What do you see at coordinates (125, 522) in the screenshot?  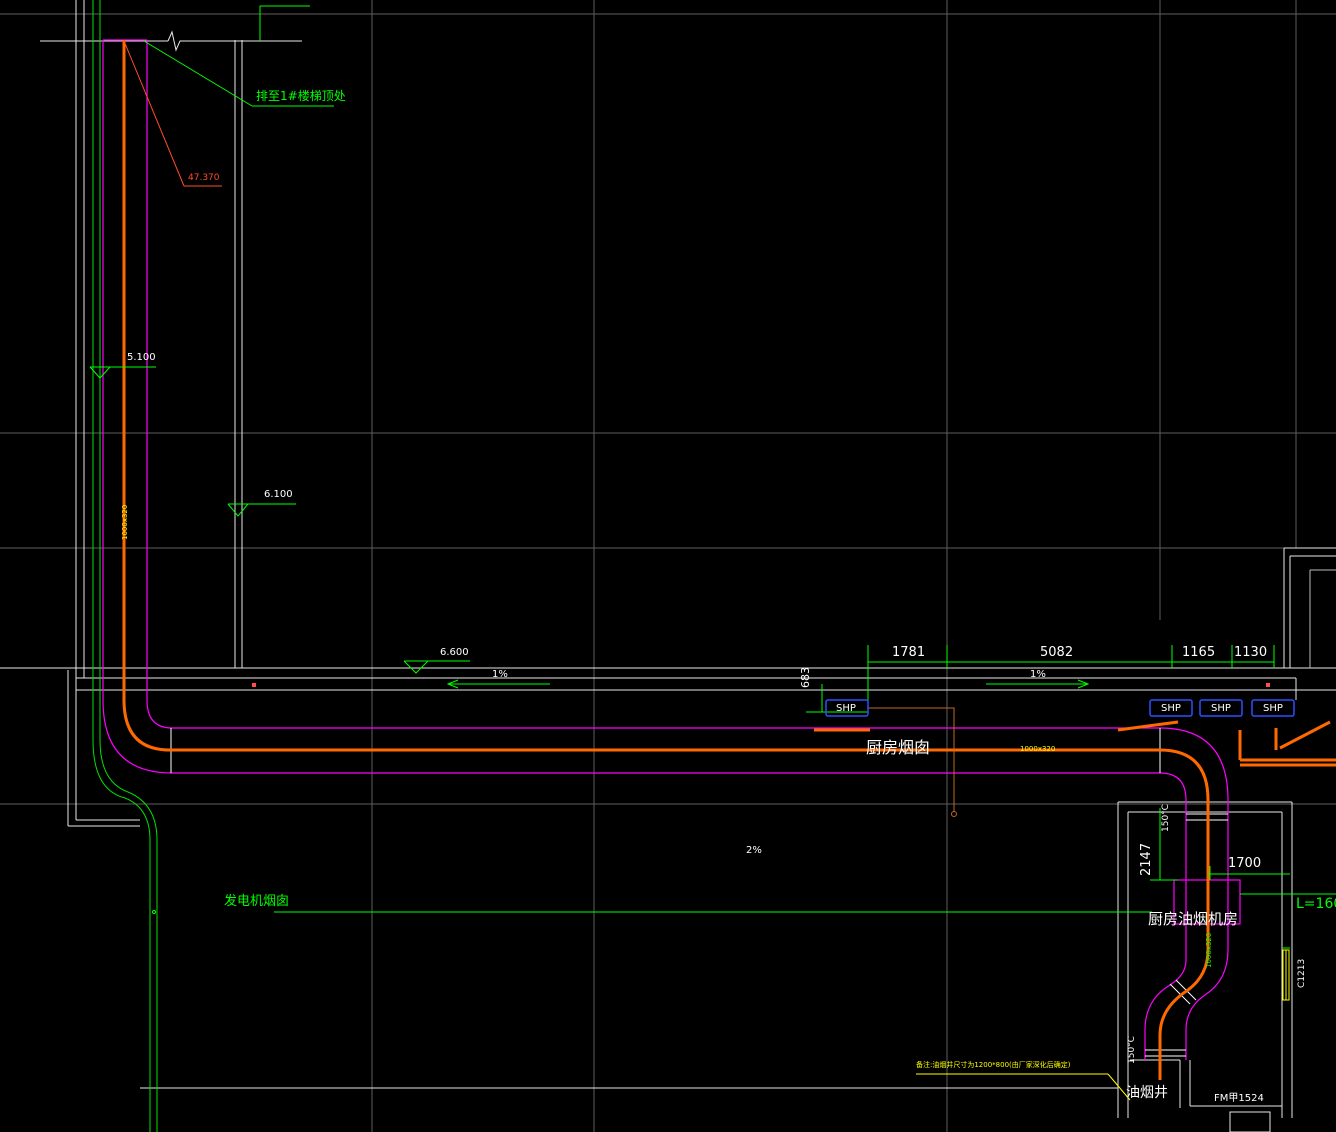 I see `label-duct-size-vertical: 1000x320` at bounding box center [125, 522].